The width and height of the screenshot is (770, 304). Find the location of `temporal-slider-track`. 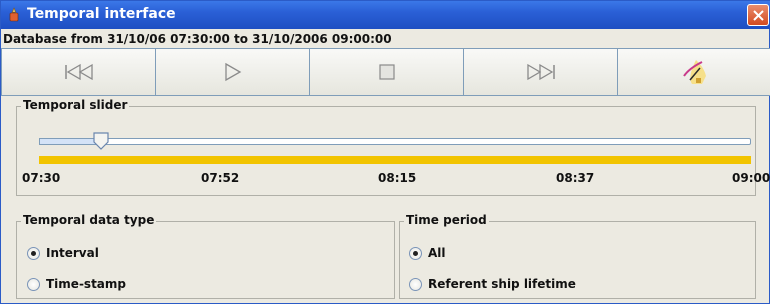

temporal-slider-track is located at coordinates (395, 141).